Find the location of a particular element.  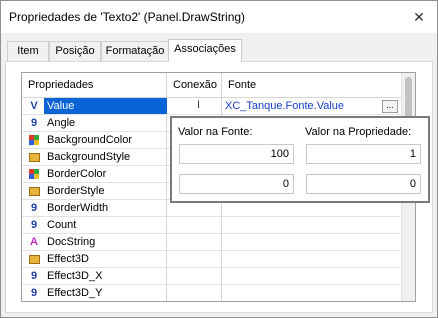

grid-header: Propriedades Conexão Fonte is located at coordinates (218, 85).